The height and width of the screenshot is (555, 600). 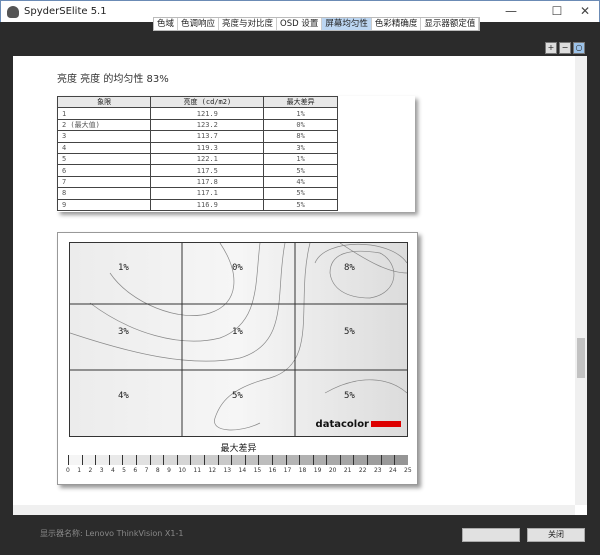 I want to click on table-cell: 116.9, so click(x=207, y=204).